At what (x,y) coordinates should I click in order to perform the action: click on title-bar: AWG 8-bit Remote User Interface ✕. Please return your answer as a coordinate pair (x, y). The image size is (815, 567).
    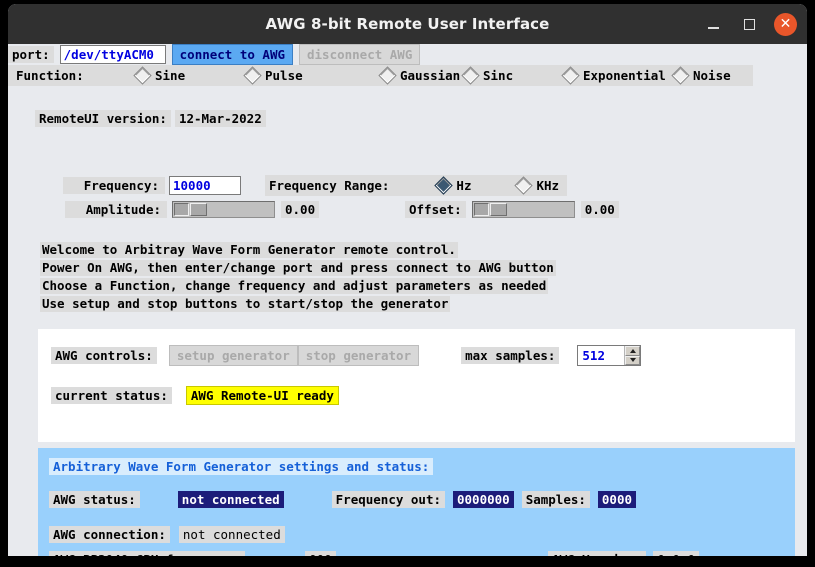
    Looking at the image, I should click on (407, 24).